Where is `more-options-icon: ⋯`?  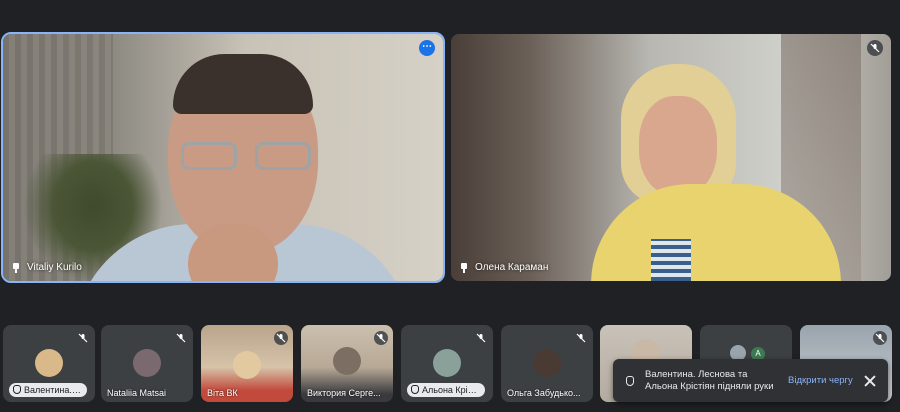
more-options-icon: ⋯ is located at coordinates (427, 48).